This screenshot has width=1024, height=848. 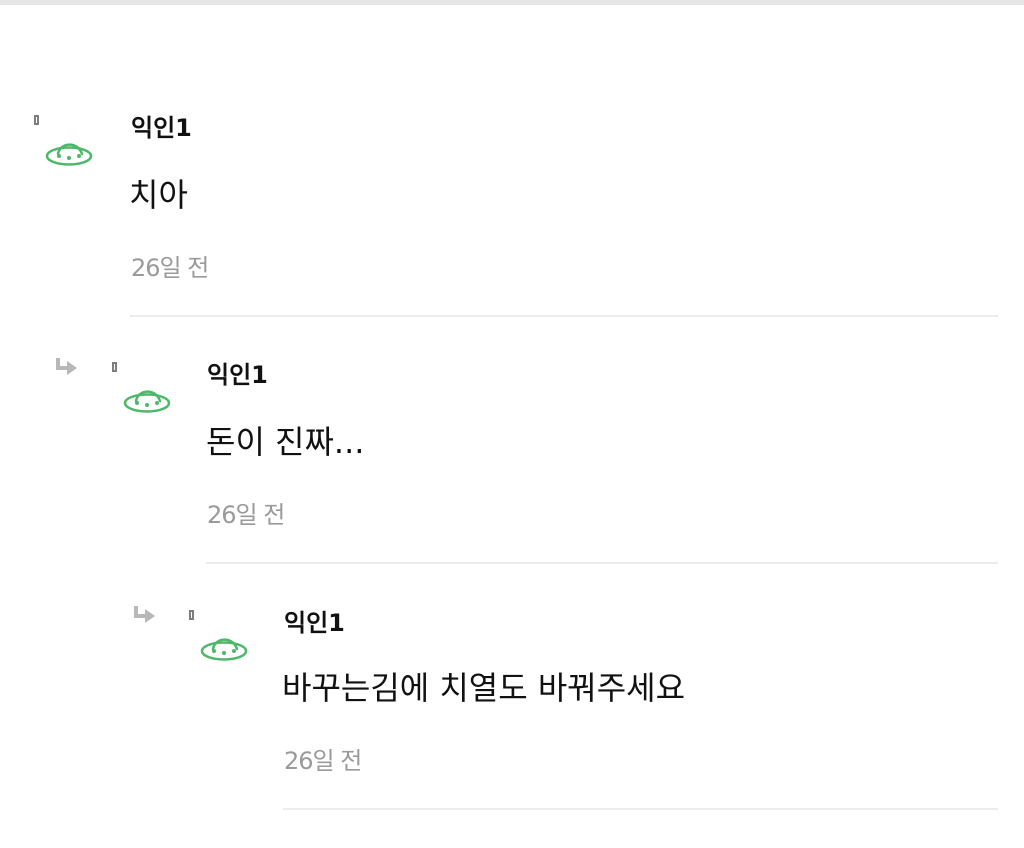 I want to click on comment-body: 바꾸는김에 치열도 바꿔주세요, so click(x=484, y=688).